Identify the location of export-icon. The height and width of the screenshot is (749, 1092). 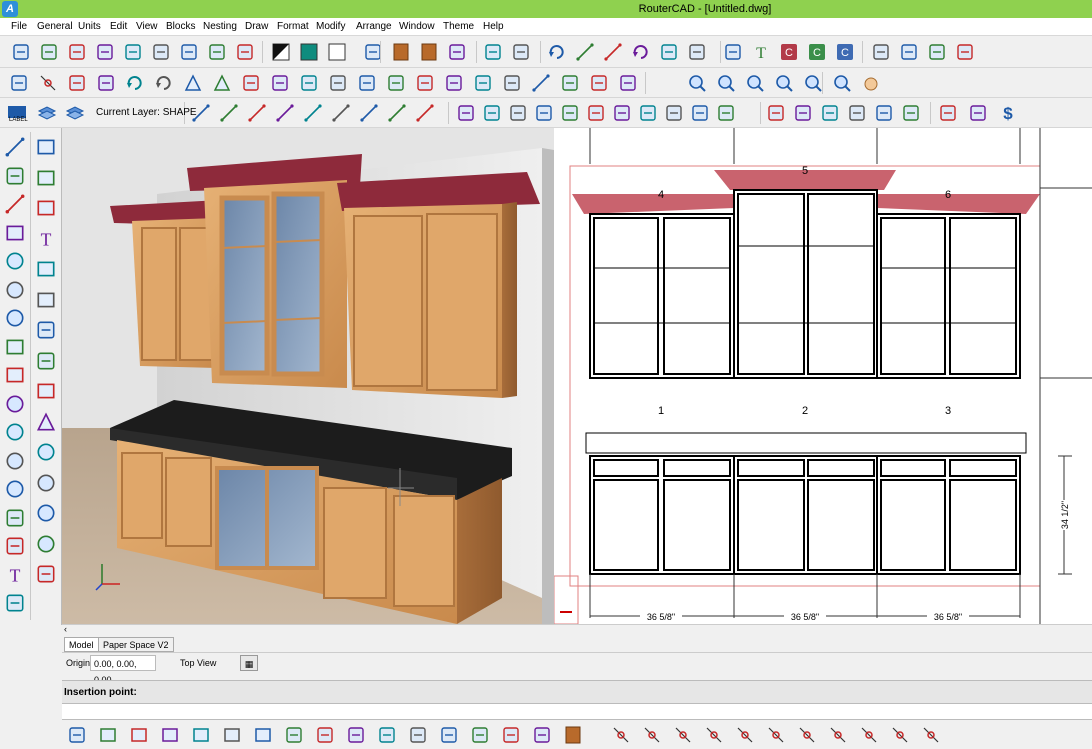
(909, 52).